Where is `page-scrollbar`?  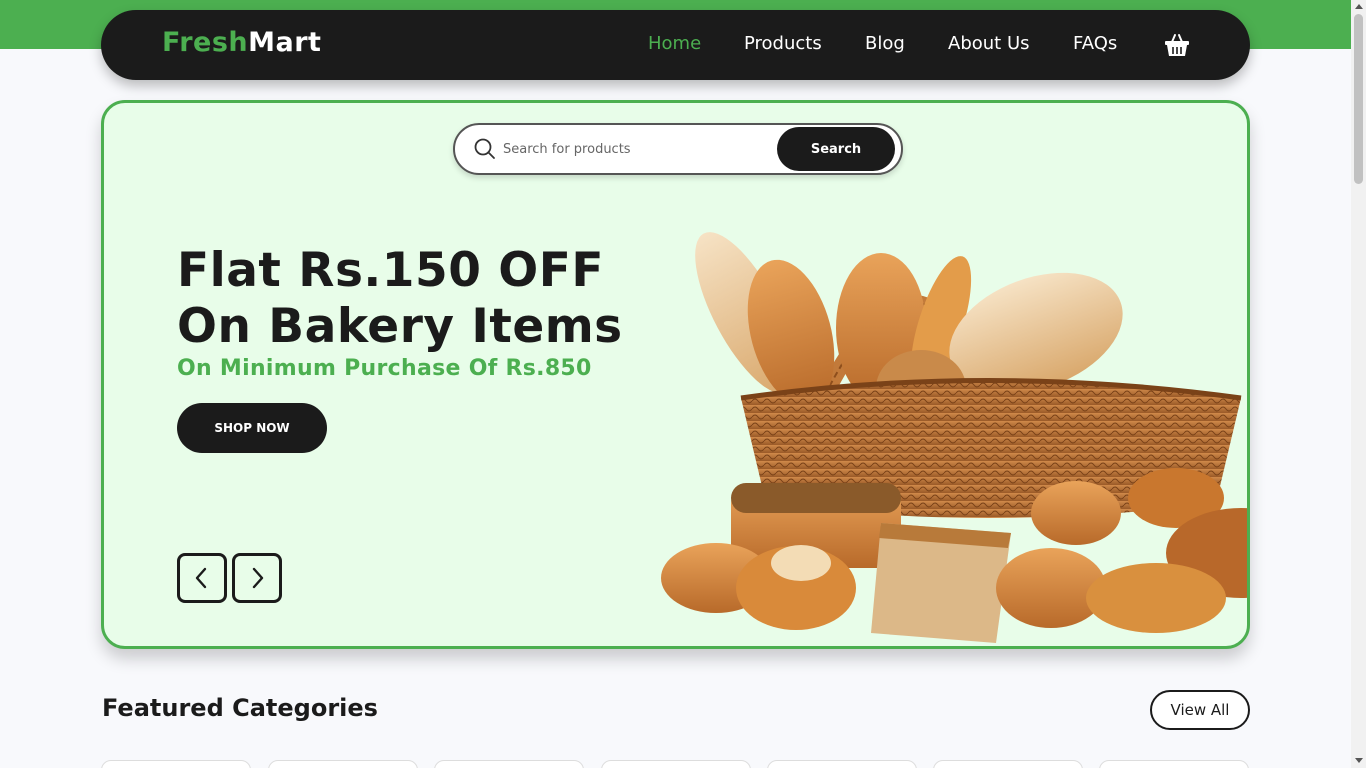
page-scrollbar is located at coordinates (1358, 384).